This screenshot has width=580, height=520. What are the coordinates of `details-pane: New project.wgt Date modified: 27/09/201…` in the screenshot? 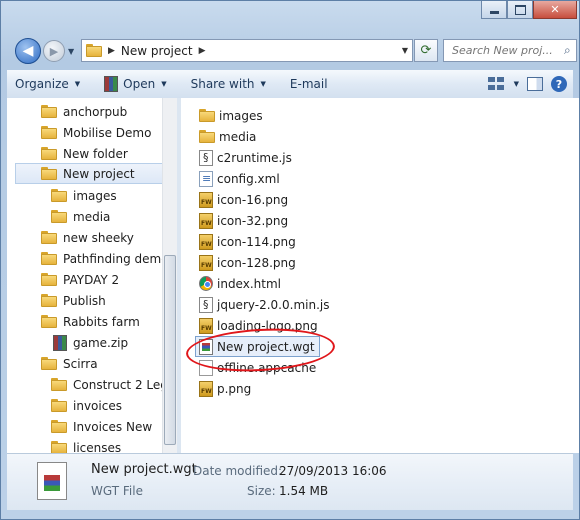 It's located at (290, 481).